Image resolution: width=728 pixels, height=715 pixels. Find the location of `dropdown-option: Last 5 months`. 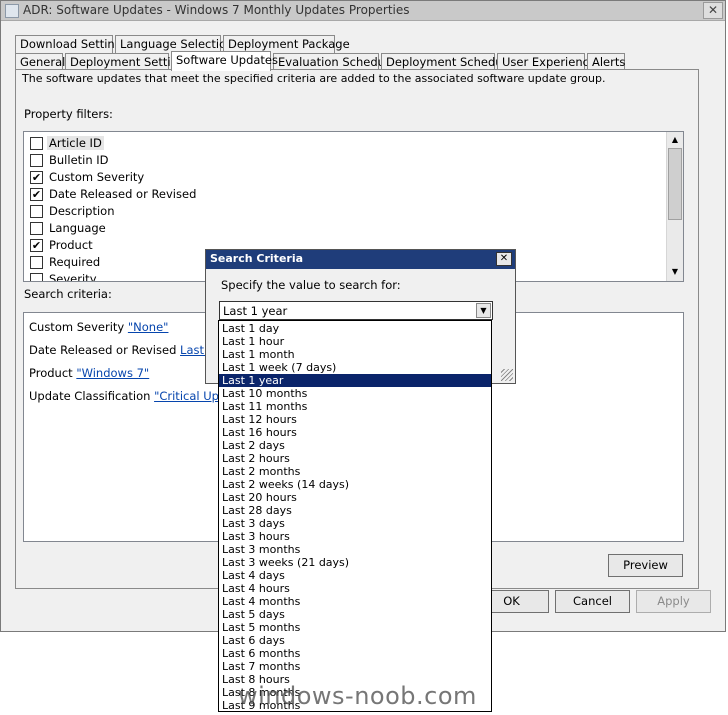

dropdown-option: Last 5 months is located at coordinates (355, 627).